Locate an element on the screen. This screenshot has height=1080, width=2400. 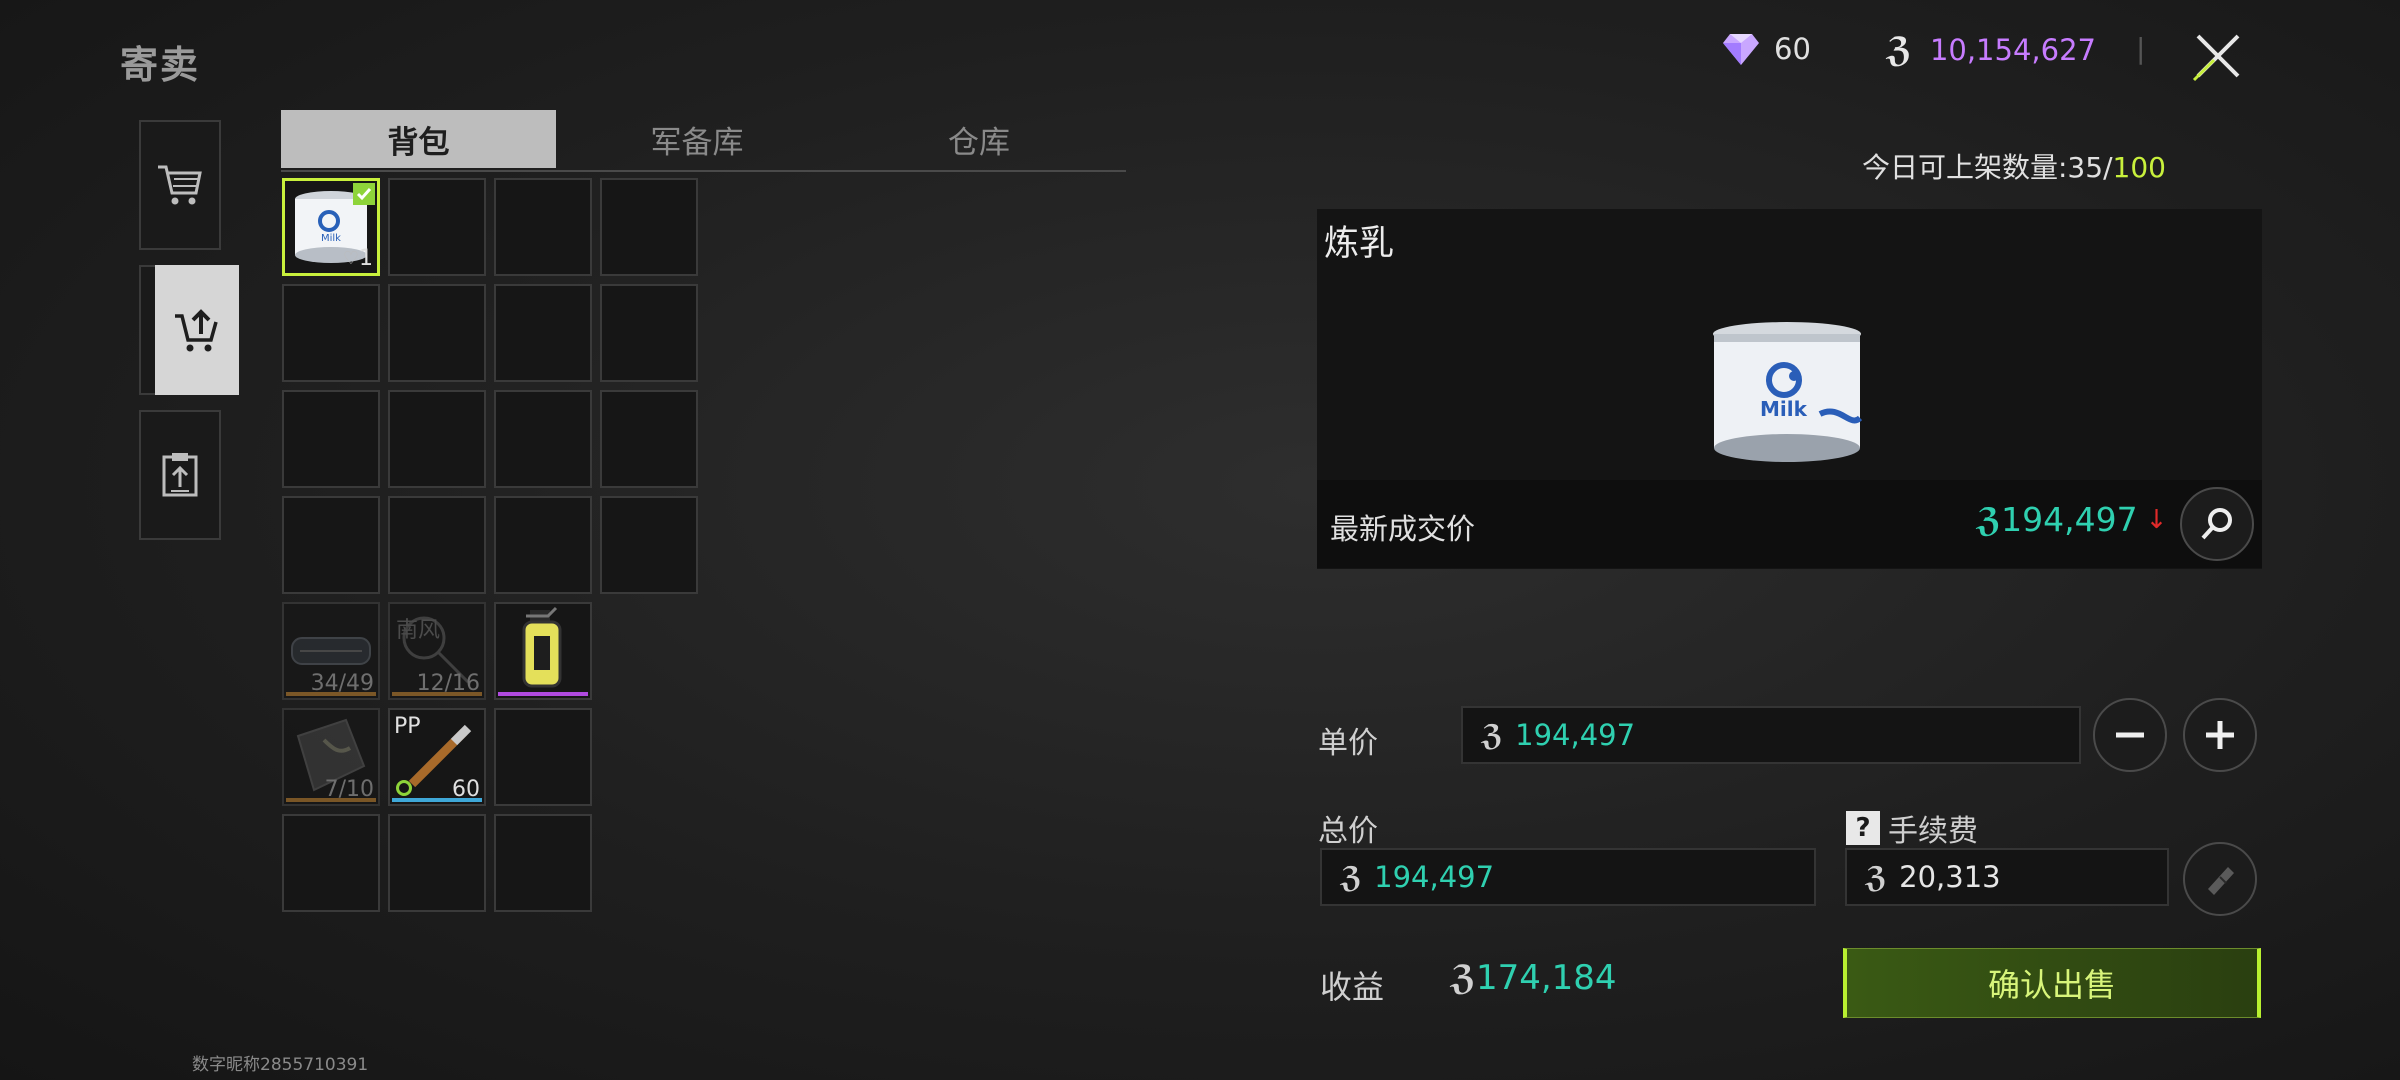
milk-can-icon: Milk is located at coordinates (1788, 392).